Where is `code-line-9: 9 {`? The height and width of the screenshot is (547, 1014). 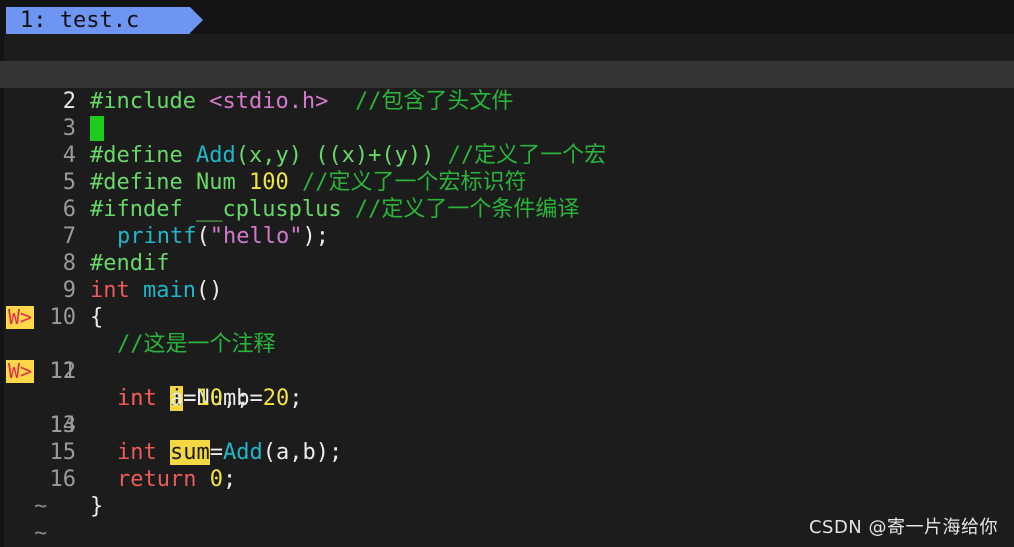
code-line-9: 9 { is located at coordinates (507, 290).